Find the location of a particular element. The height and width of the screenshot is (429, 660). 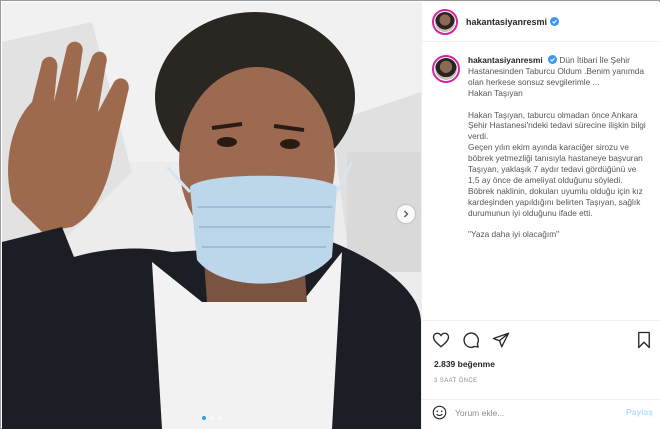

caption-username-link: hakantasiyanresmi is located at coordinates (505, 60).